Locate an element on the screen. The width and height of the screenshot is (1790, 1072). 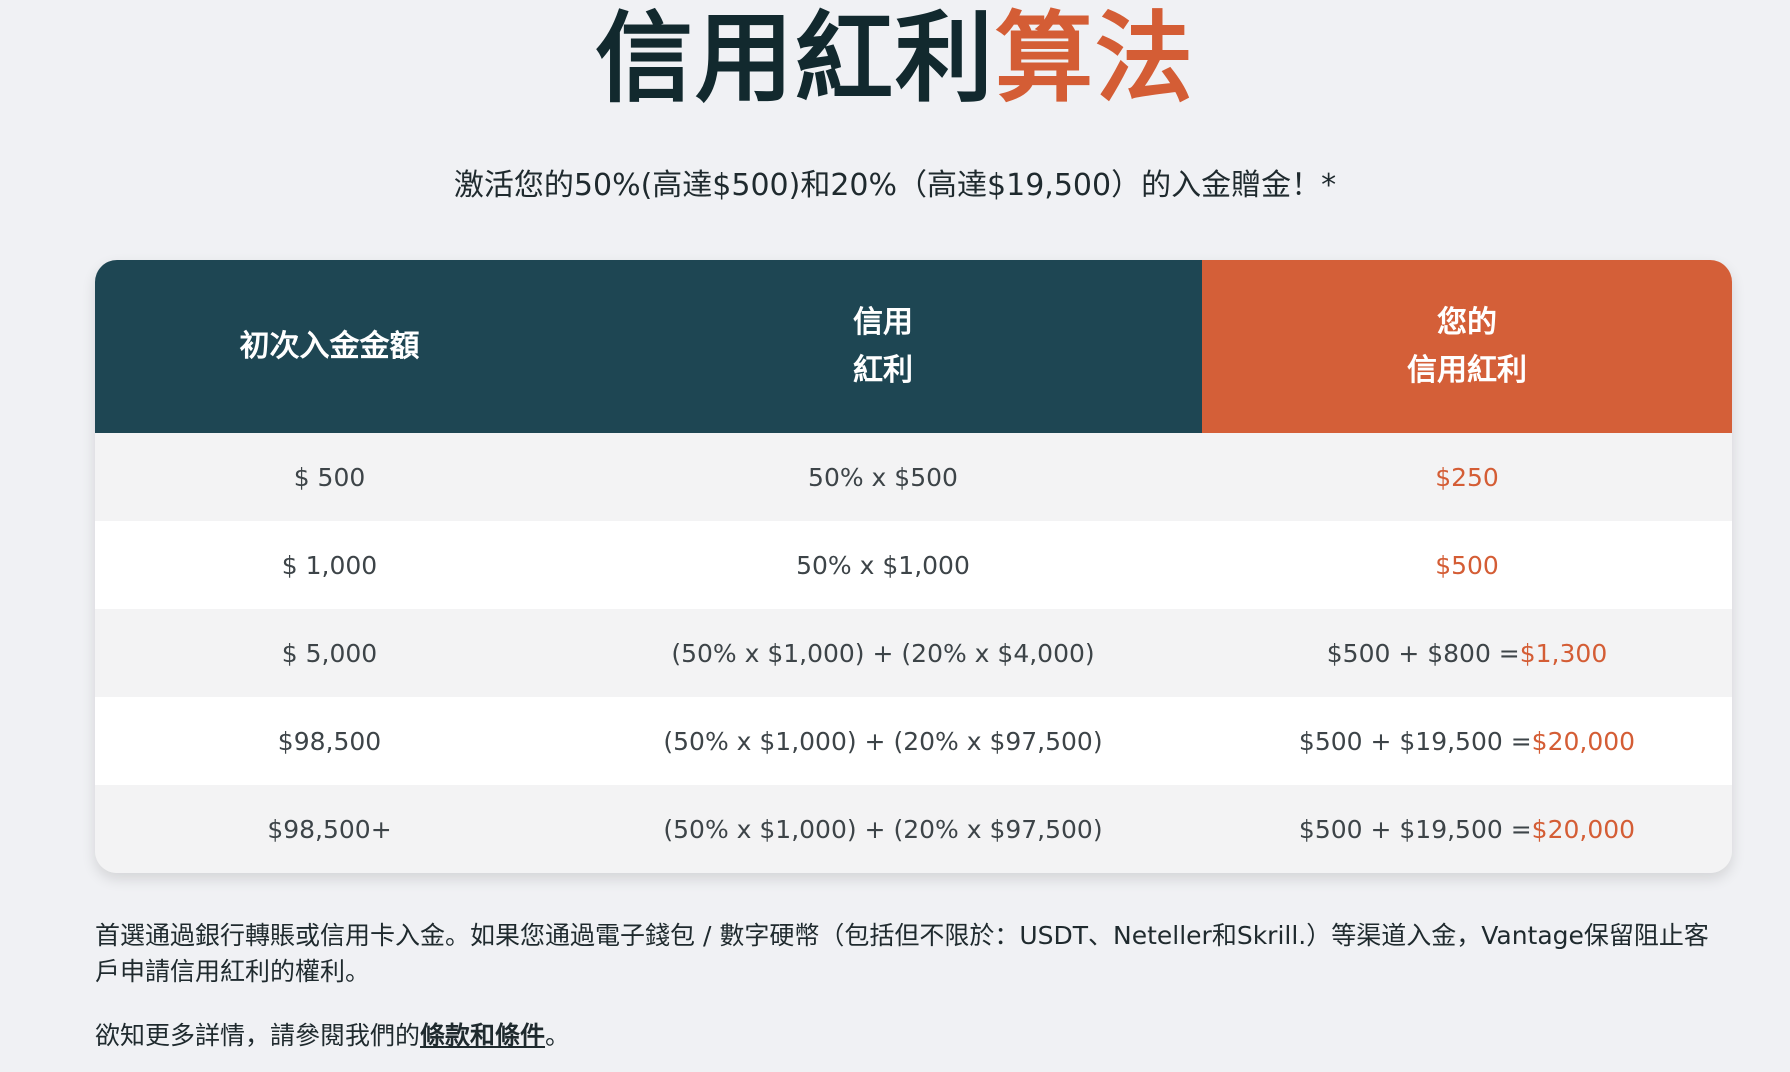
result-cell: $500 + $800 = $1,300 is located at coordinates (1467, 653).